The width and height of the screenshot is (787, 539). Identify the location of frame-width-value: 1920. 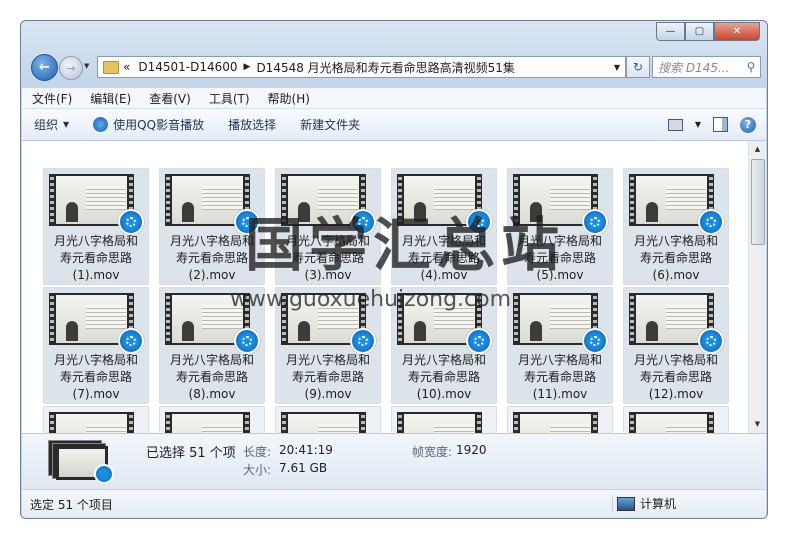
(471, 450).